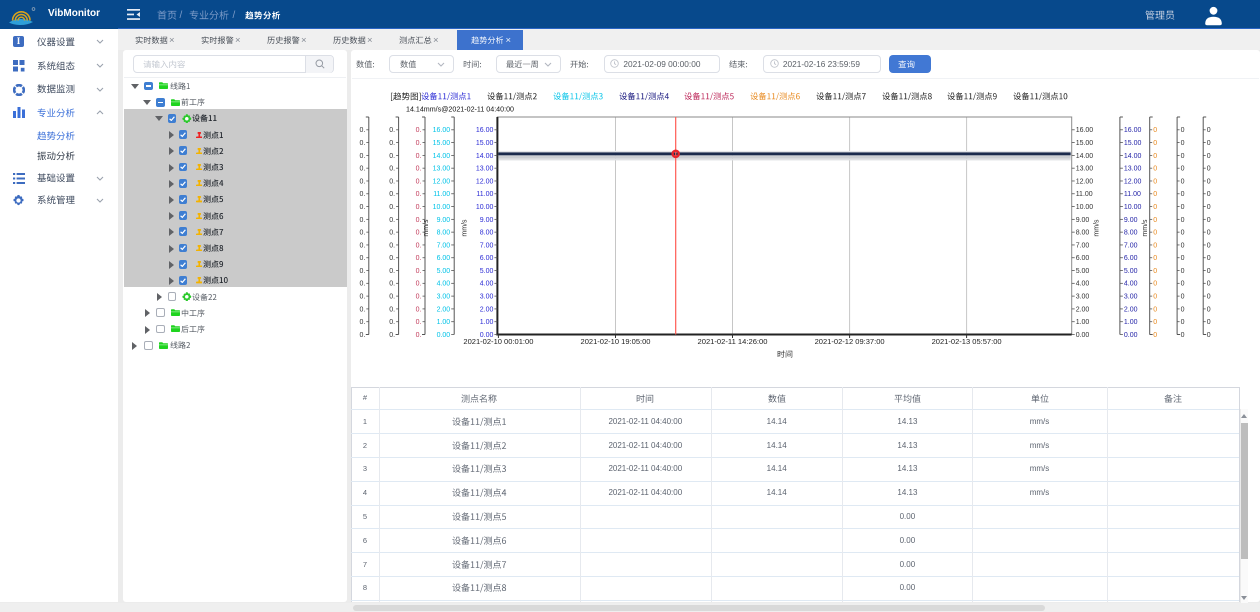 The width and height of the screenshot is (1260, 612). What do you see at coordinates (1083, 335) in the screenshot?
I see `svg-text: 0.00` at bounding box center [1083, 335].